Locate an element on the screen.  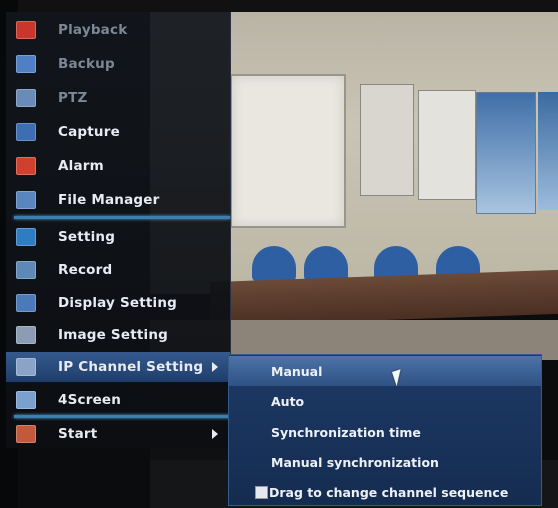
chair is located at coordinates (274, 264).